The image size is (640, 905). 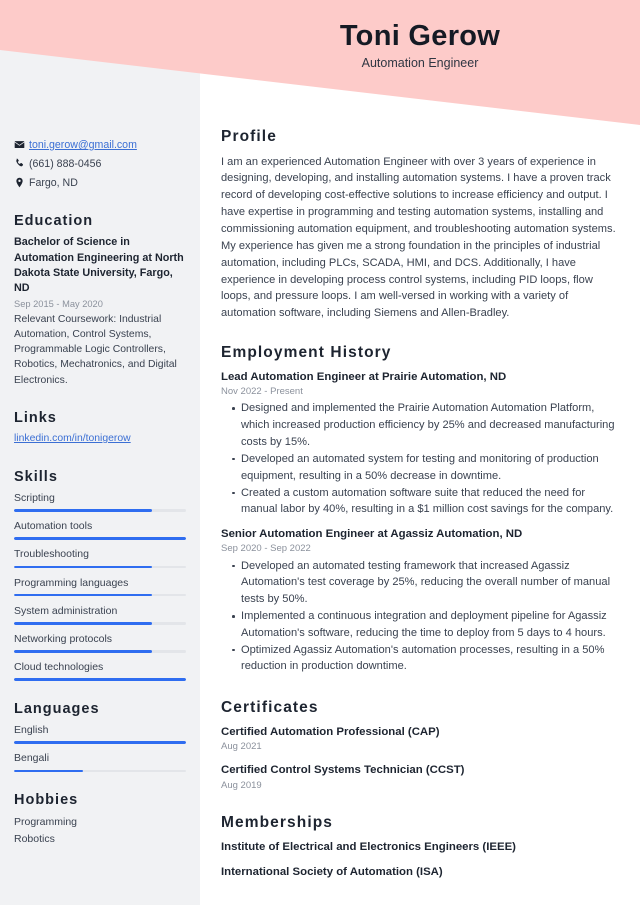 What do you see at coordinates (32, 758) in the screenshot?
I see `language-label: Bengali` at bounding box center [32, 758].